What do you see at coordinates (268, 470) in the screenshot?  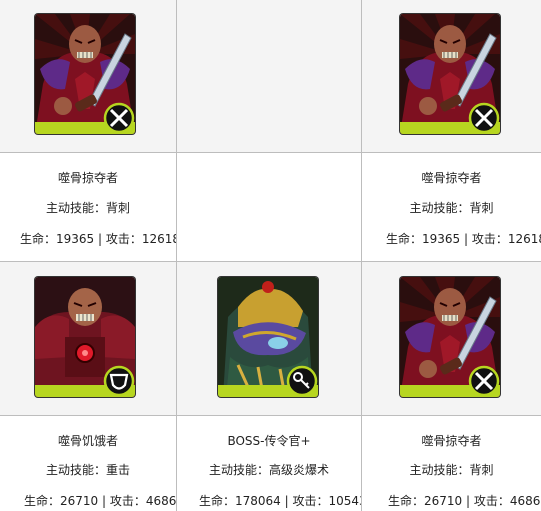 I see `monster-skill: 主动技能：高级炎爆术` at bounding box center [268, 470].